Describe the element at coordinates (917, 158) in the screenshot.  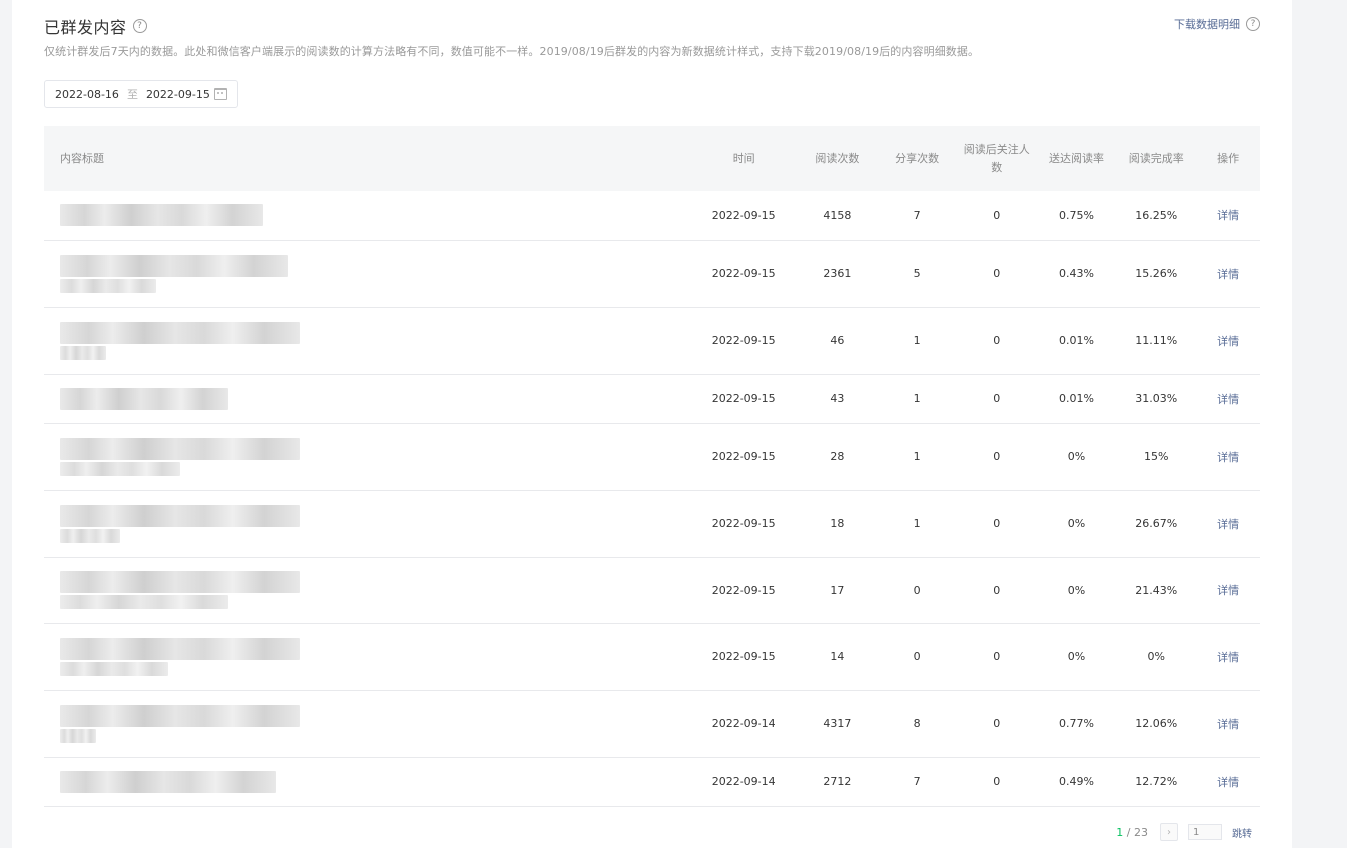
I see `column-header-shares: 分享次数` at that location.